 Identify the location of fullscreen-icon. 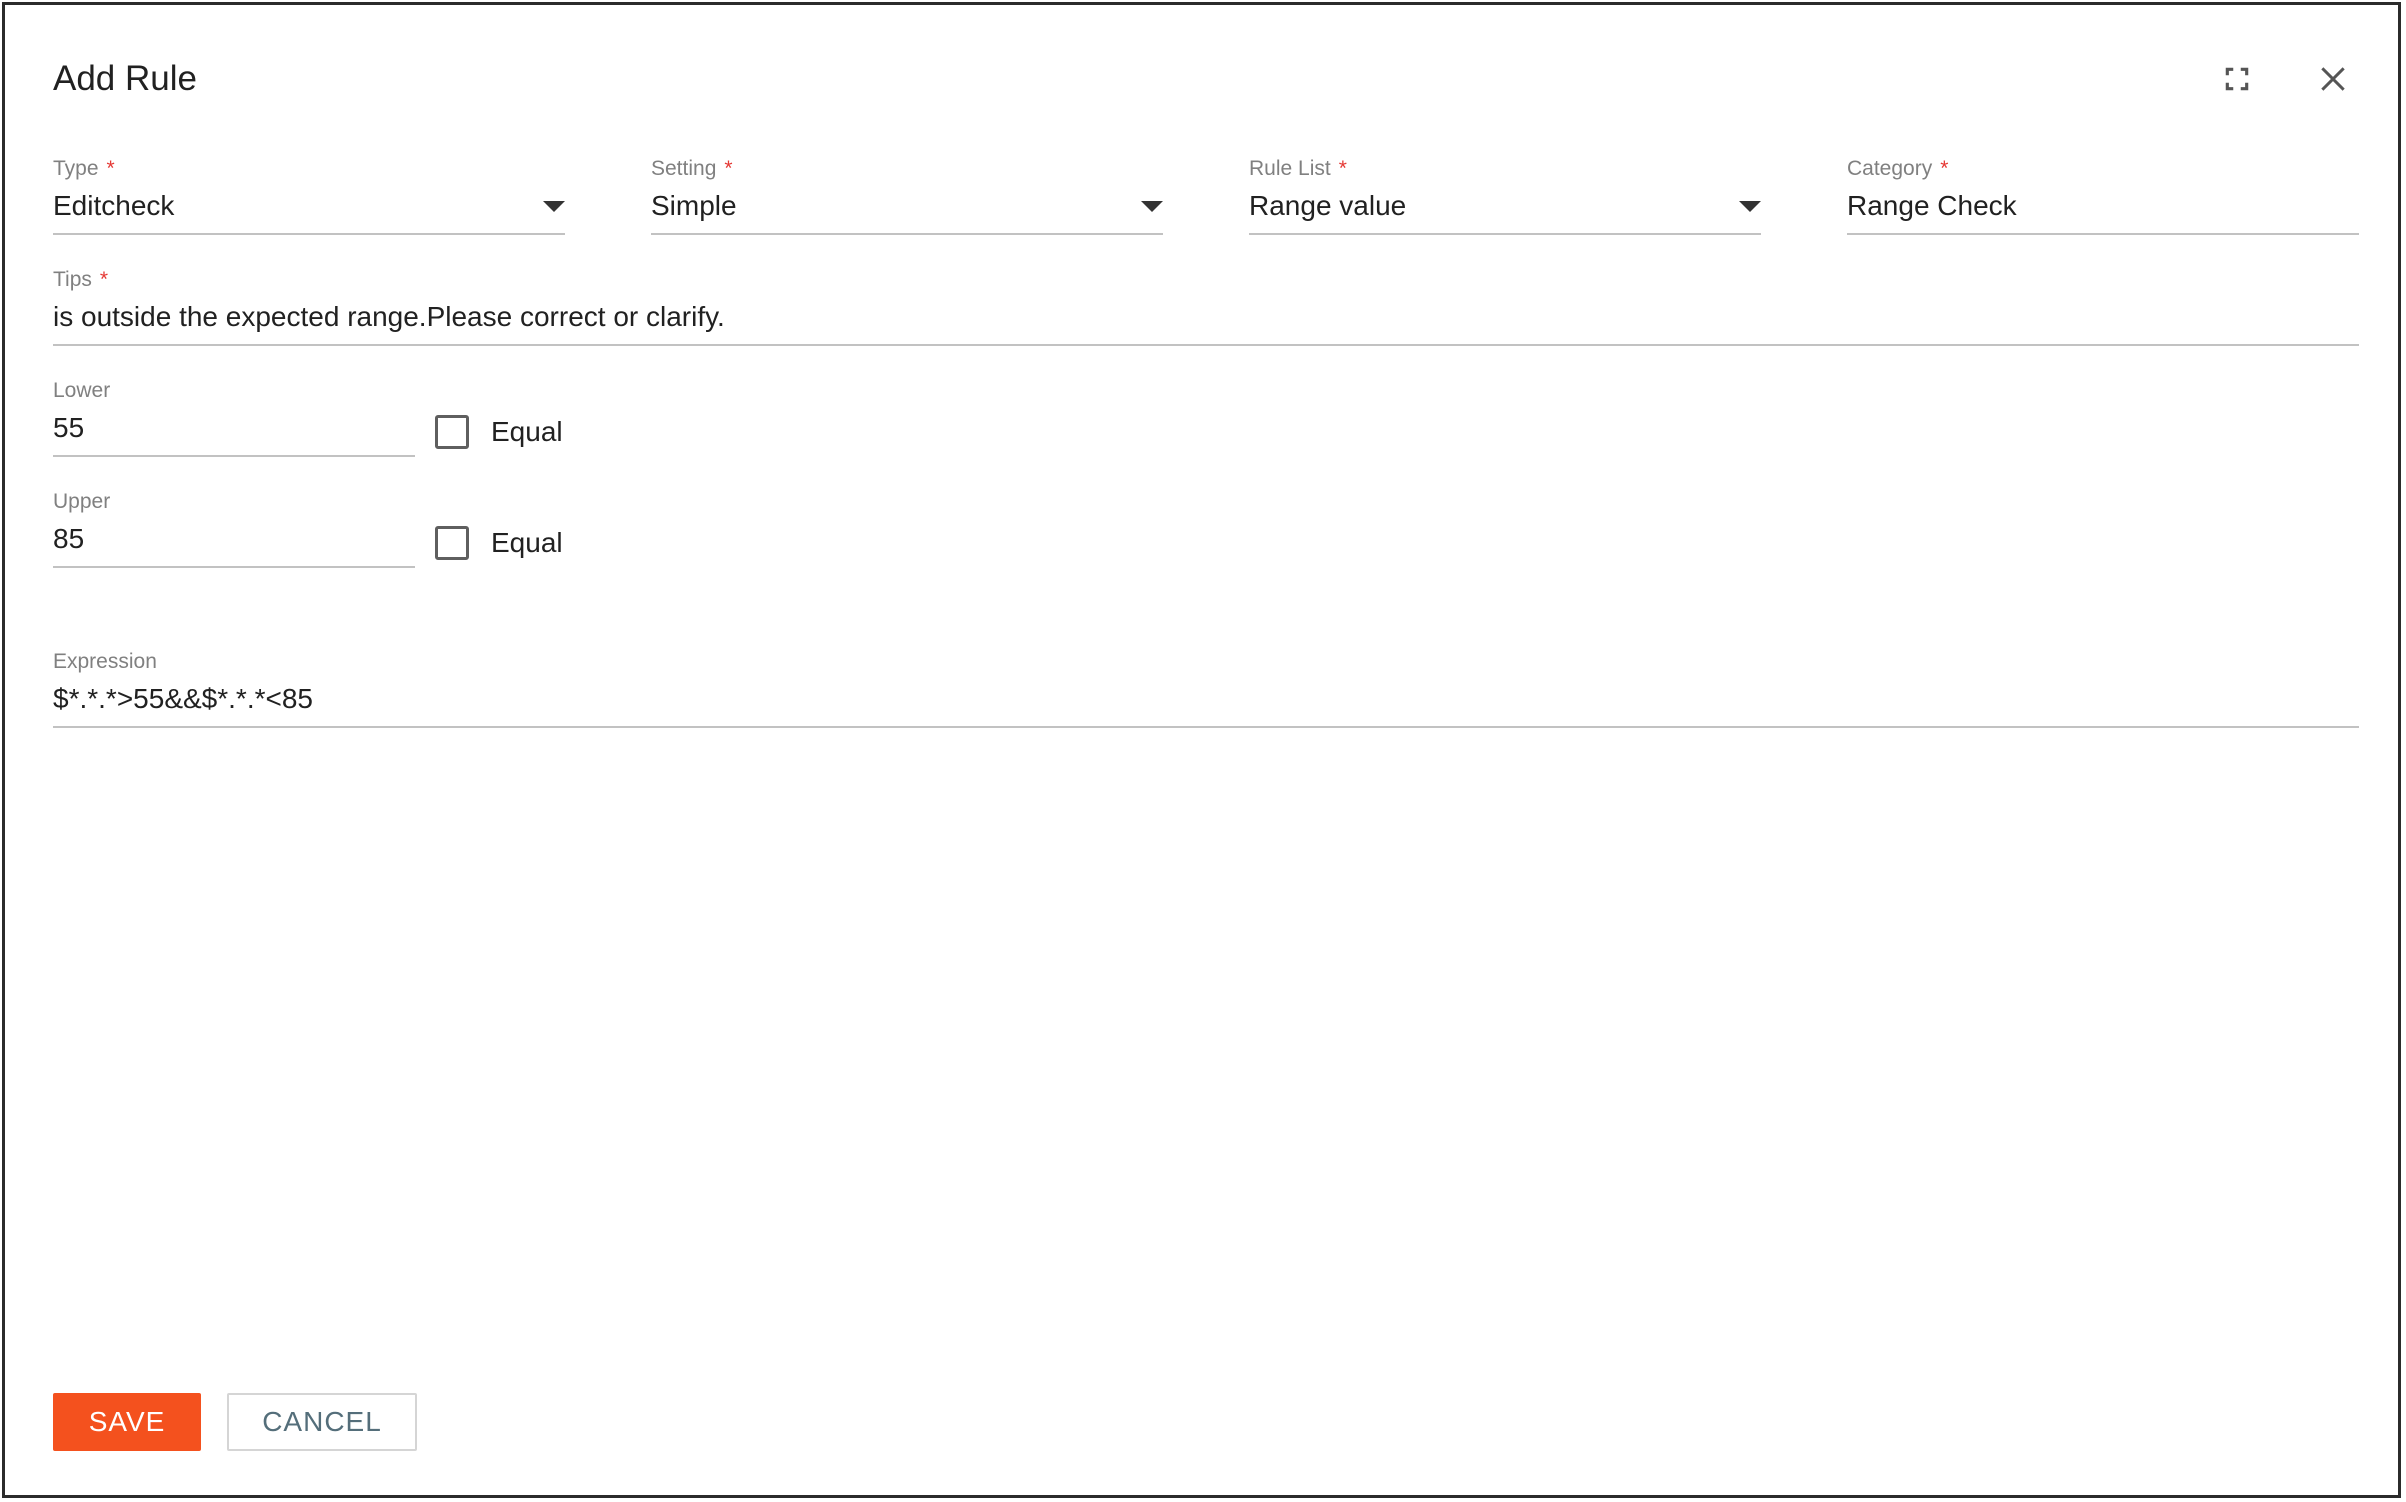
(2237, 79).